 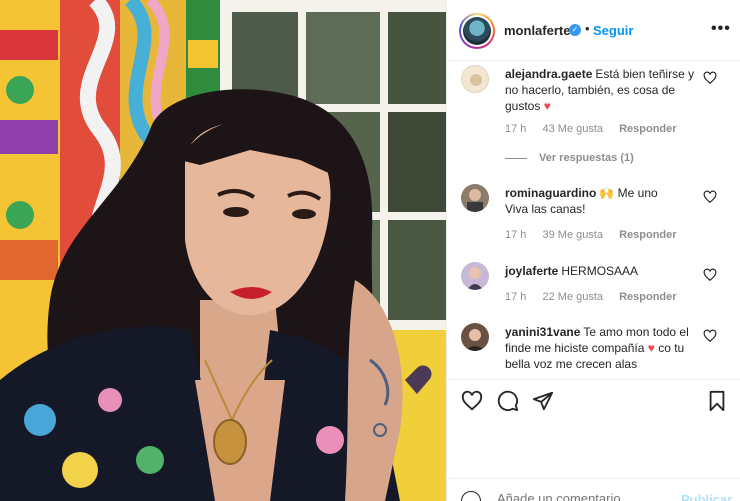 What do you see at coordinates (603, 201) in the screenshot?
I see `comment-text: rominaguardino 🙌 Me uno Viva las canas!` at bounding box center [603, 201].